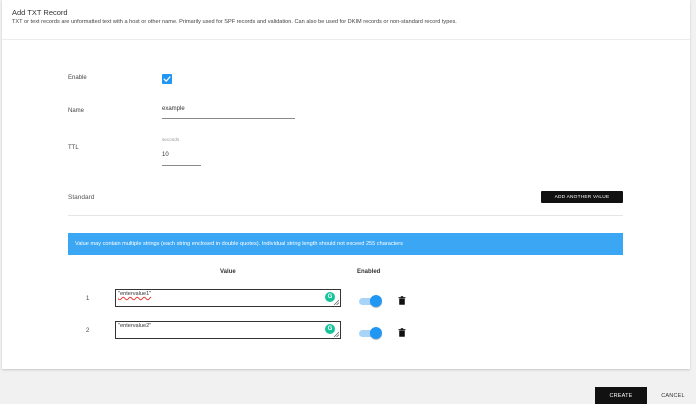  I want to click on dialog-title: Add TXT Record, so click(40, 12).